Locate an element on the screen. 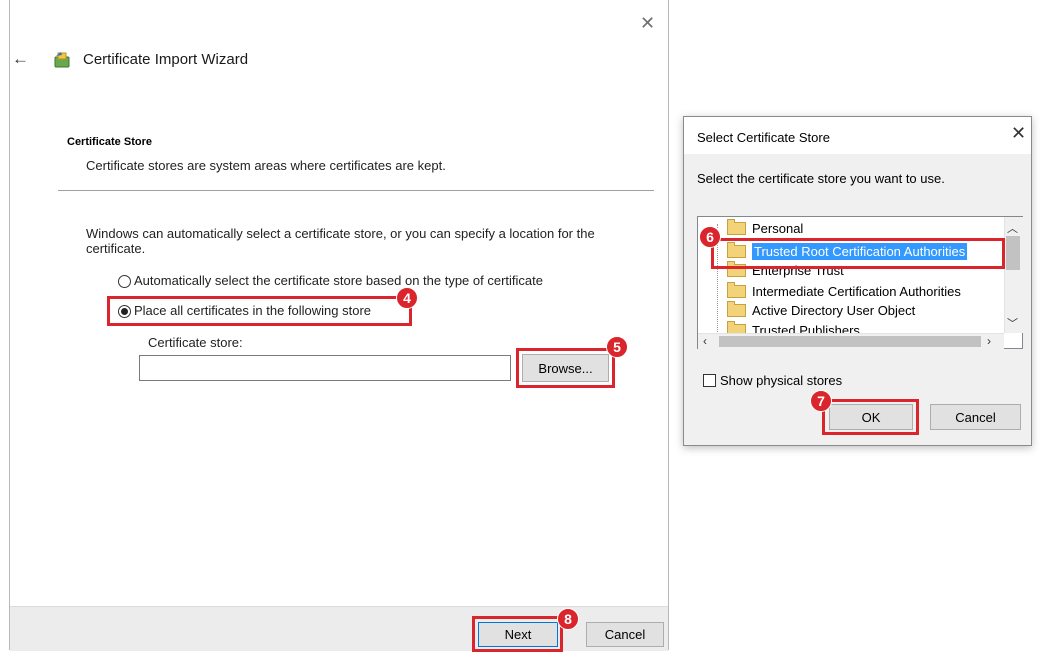 The width and height of the screenshot is (1040, 657). chevron-right-icon: › is located at coordinates (989, 341).